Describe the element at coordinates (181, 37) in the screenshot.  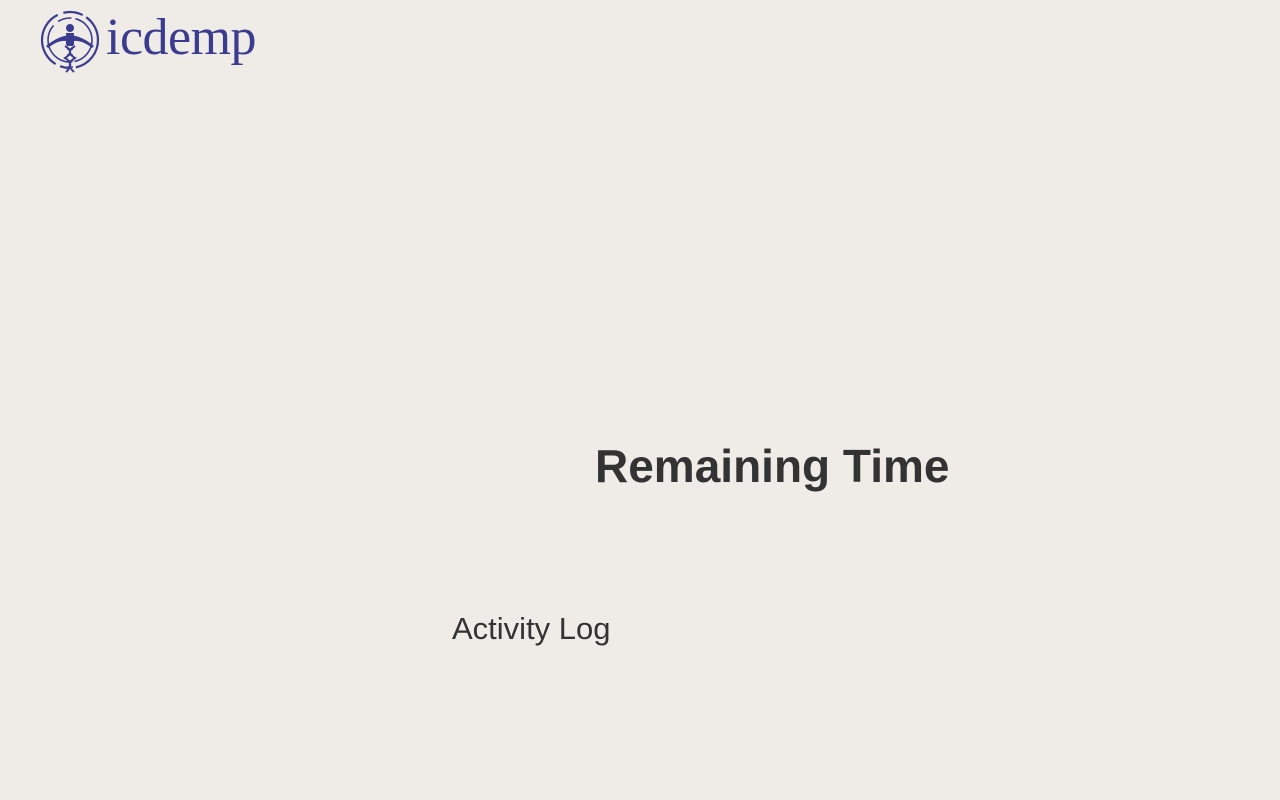
I see `logo-text: icdemp` at that location.